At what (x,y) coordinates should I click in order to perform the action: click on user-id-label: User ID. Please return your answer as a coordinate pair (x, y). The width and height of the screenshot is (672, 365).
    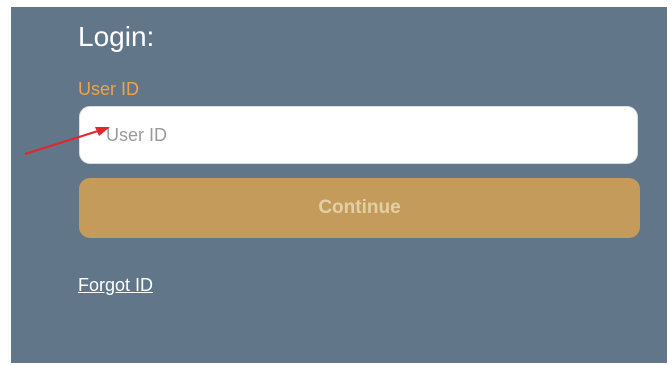
    Looking at the image, I should click on (109, 89).